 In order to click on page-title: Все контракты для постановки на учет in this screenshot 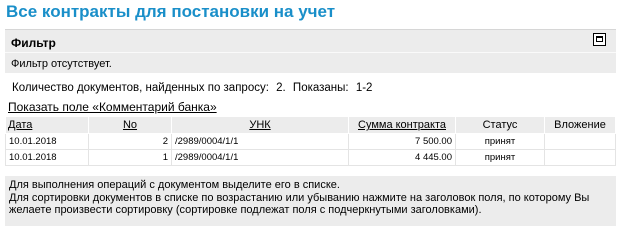, I will do `click(171, 11)`.